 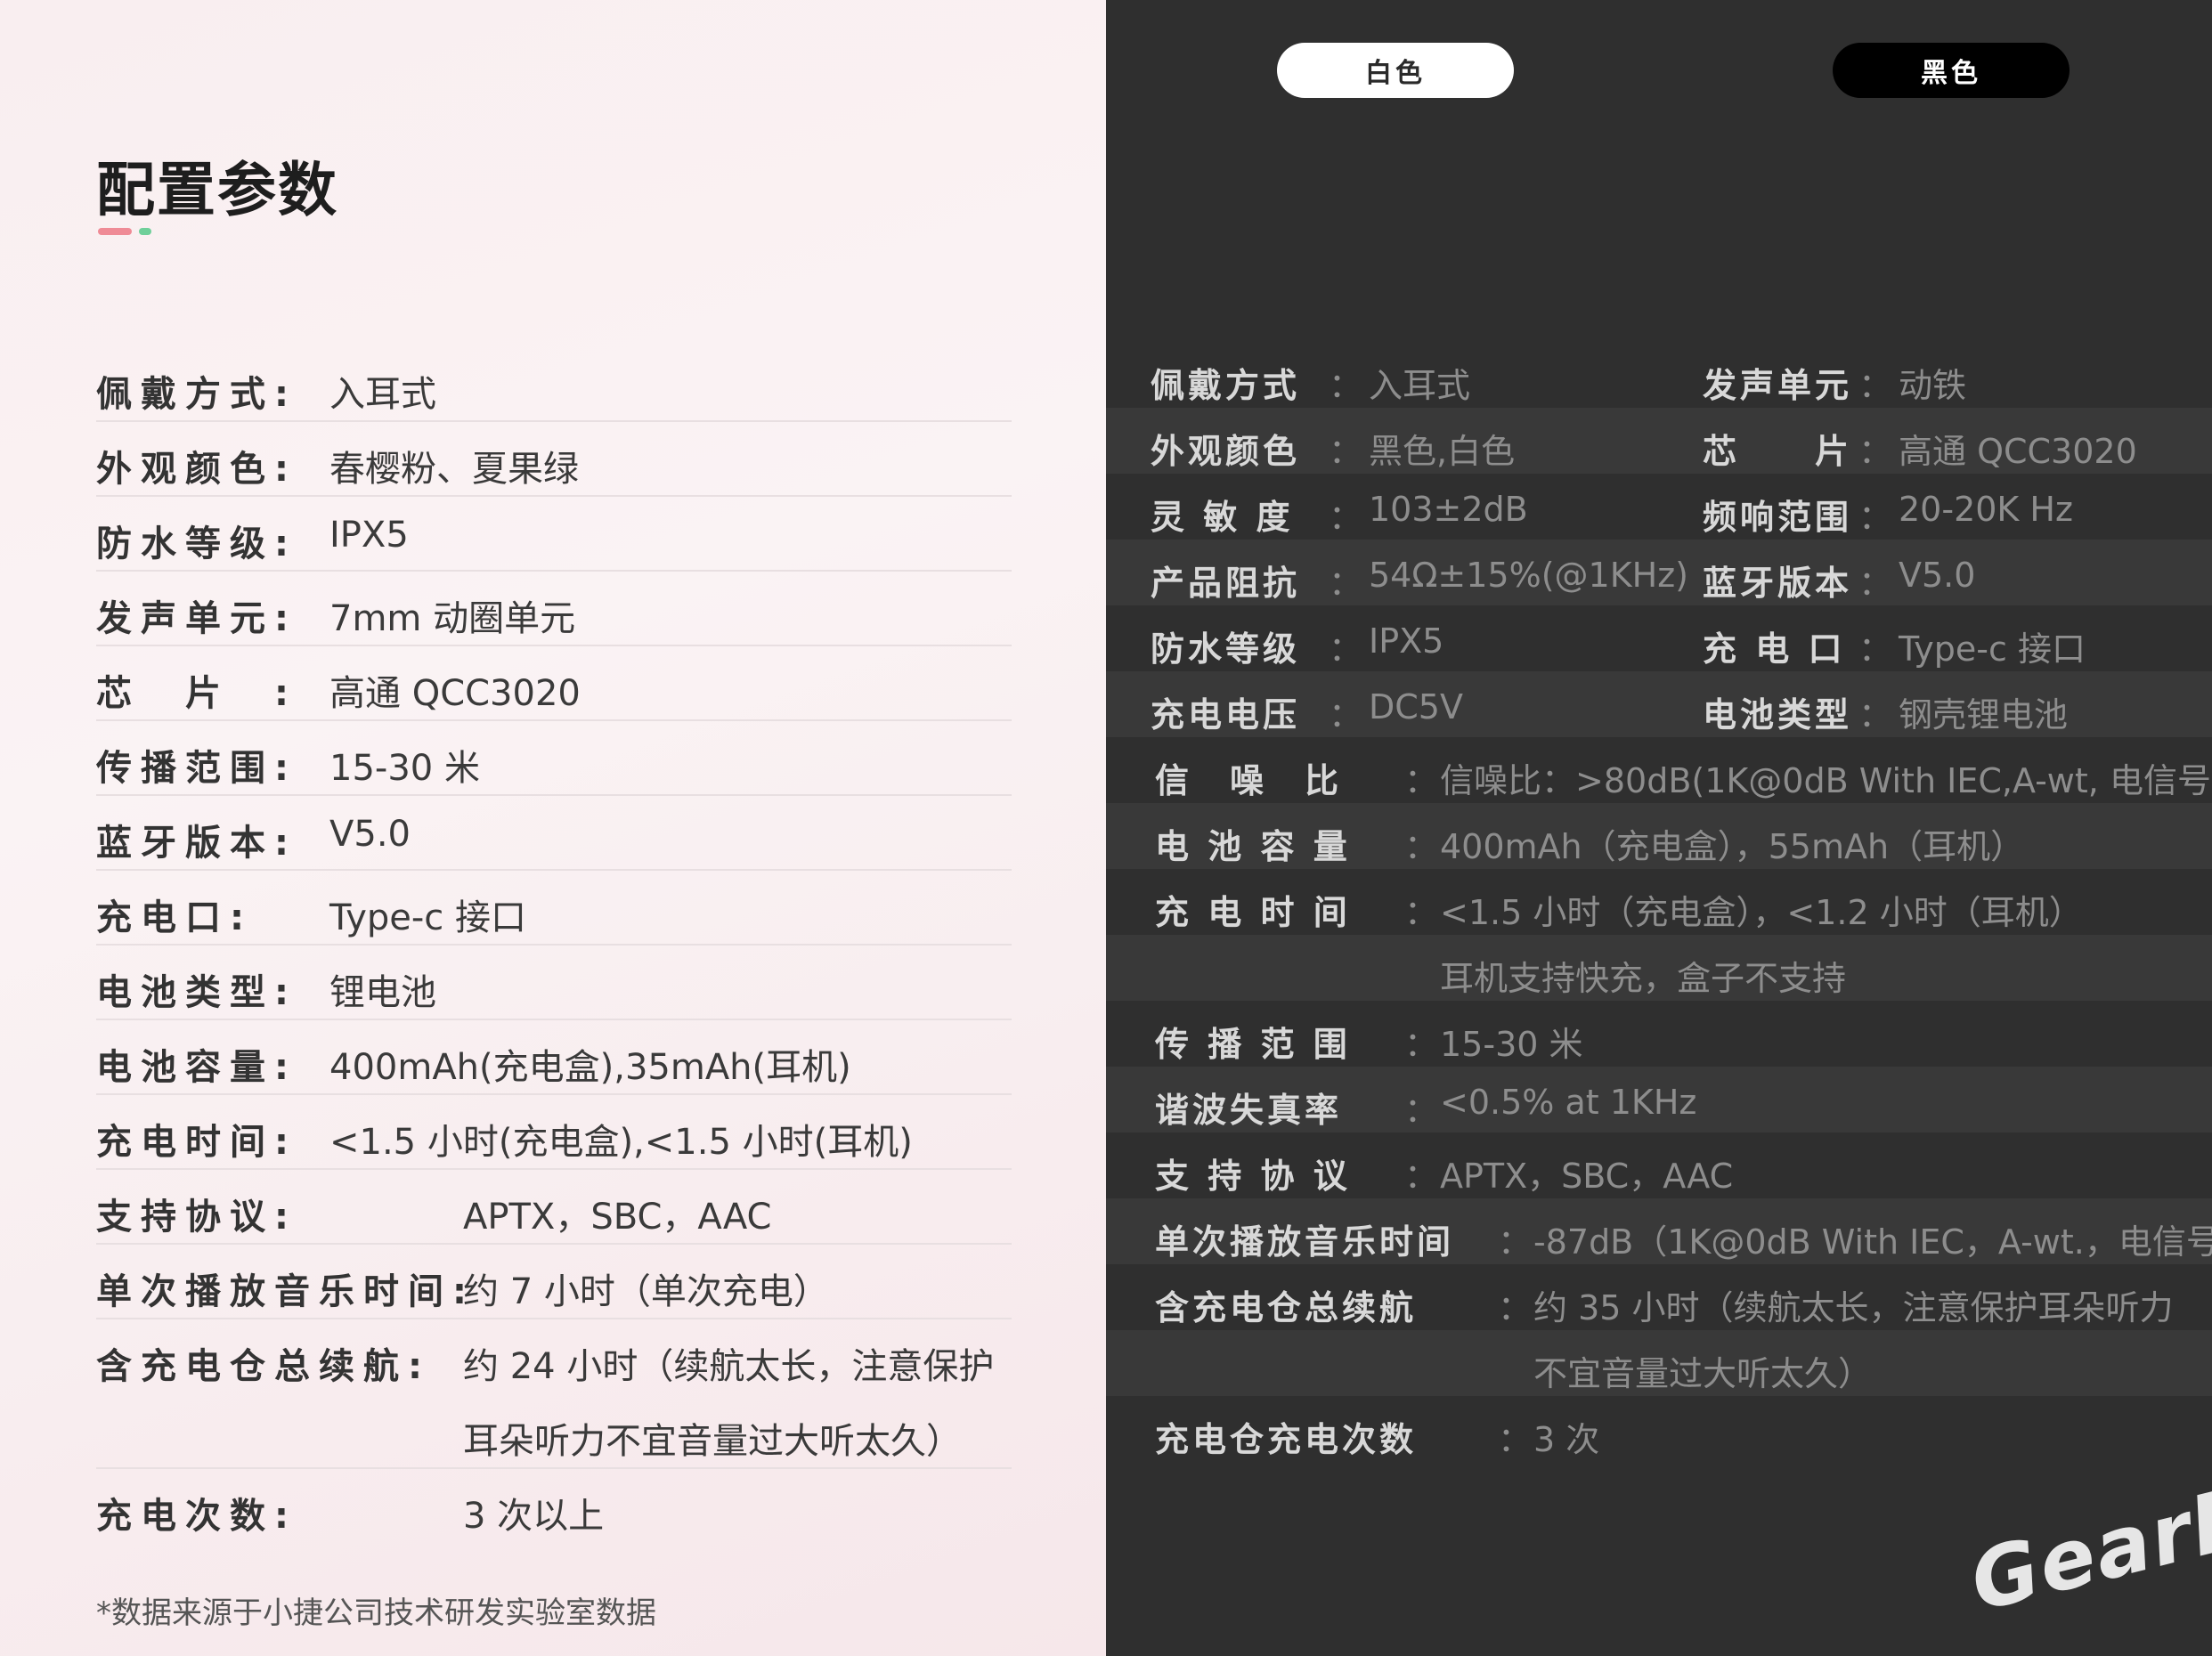 I want to click on spec-label: 防水等级, so click(x=1226, y=649).